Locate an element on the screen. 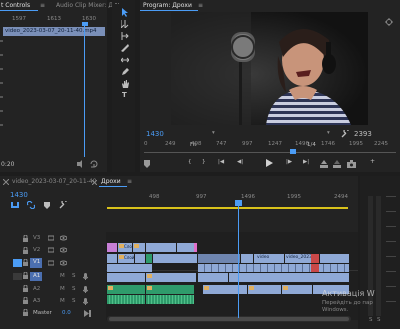  slip-tool-icon is located at coordinates (125, 60).